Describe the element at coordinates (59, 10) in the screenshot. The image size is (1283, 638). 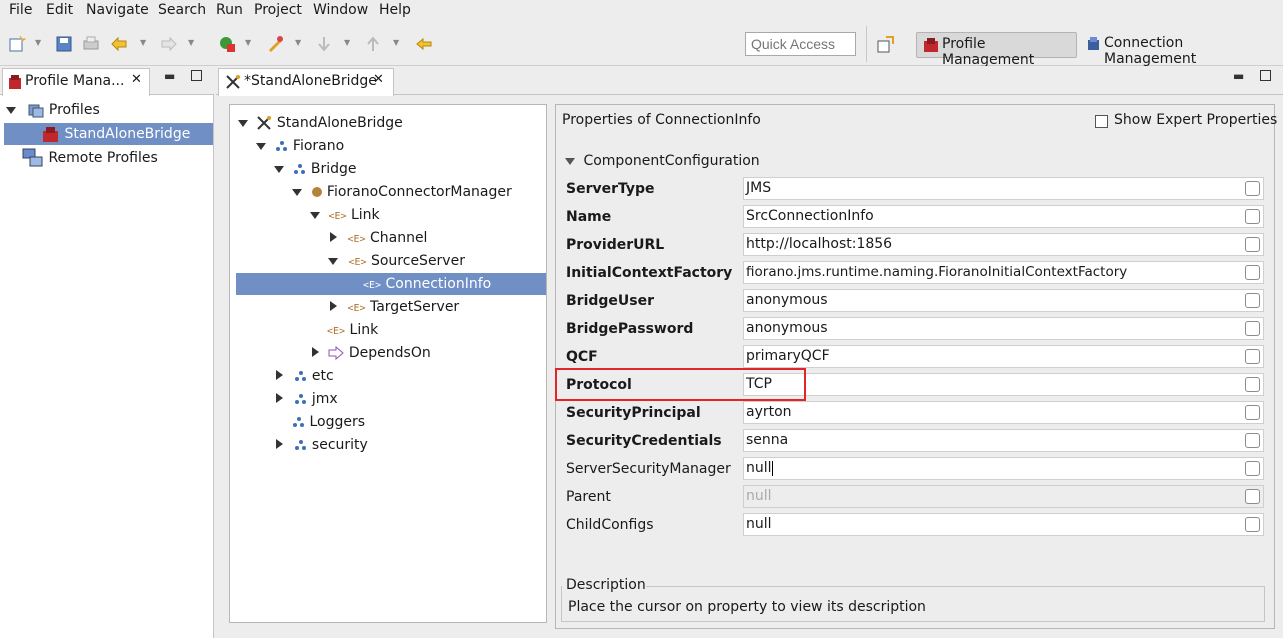
I see `menu-edit: Edit` at that location.